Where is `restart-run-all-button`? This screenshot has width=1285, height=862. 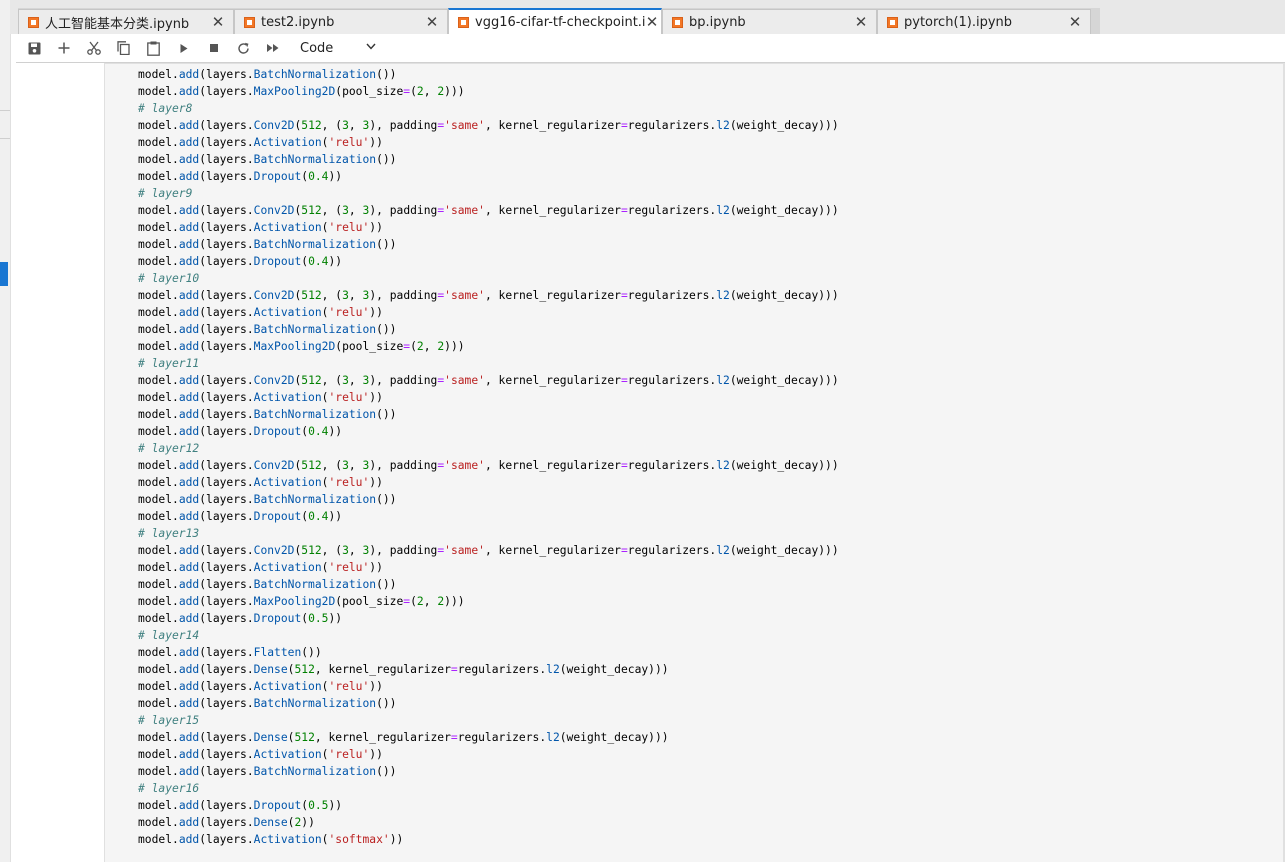 restart-run-all-button is located at coordinates (273, 48).